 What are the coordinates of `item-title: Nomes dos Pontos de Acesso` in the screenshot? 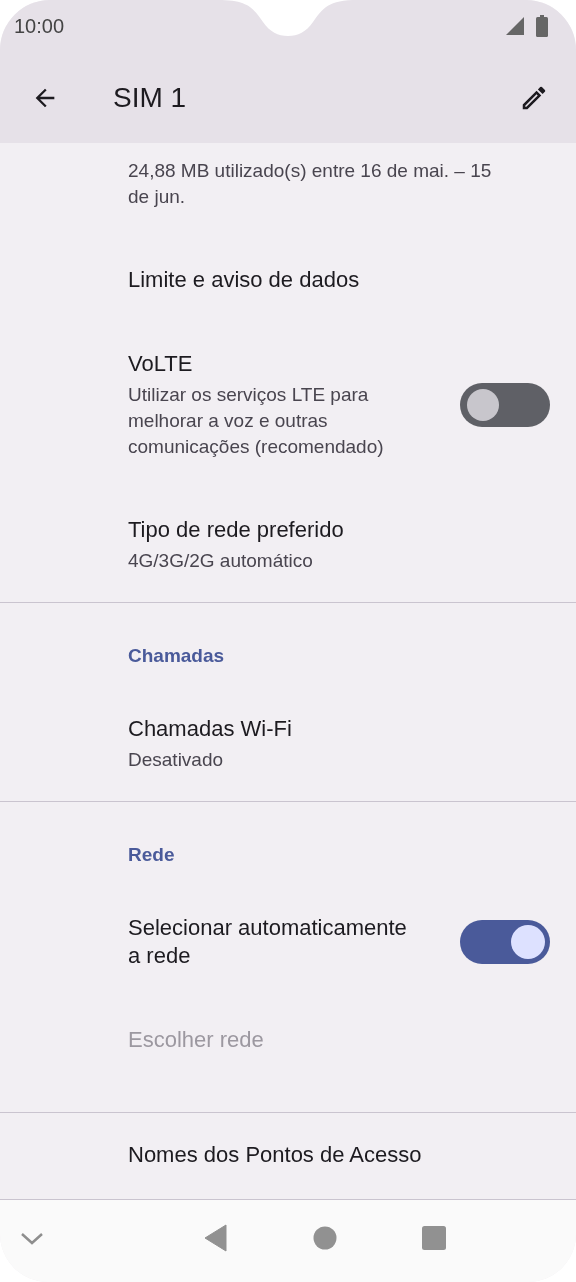 It's located at (275, 1155).